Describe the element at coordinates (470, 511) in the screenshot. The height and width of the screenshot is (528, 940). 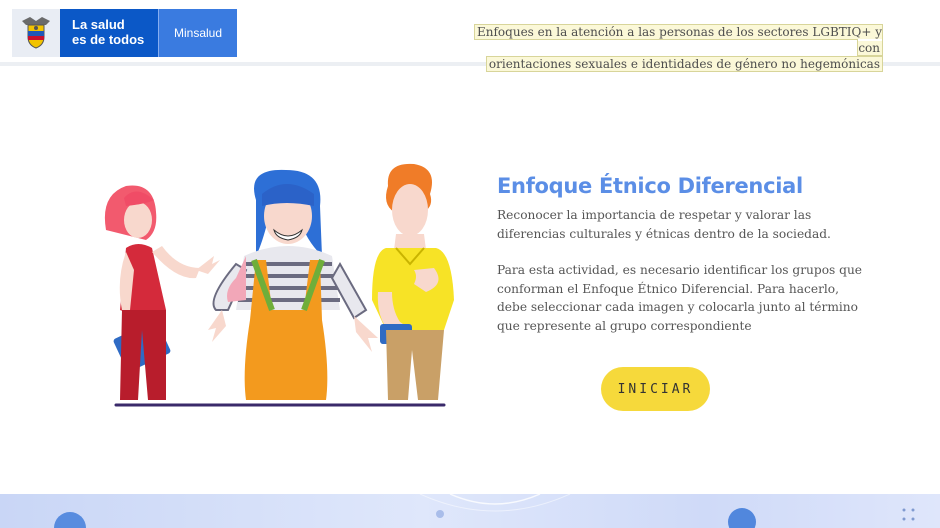
I see `footer-decoration` at that location.